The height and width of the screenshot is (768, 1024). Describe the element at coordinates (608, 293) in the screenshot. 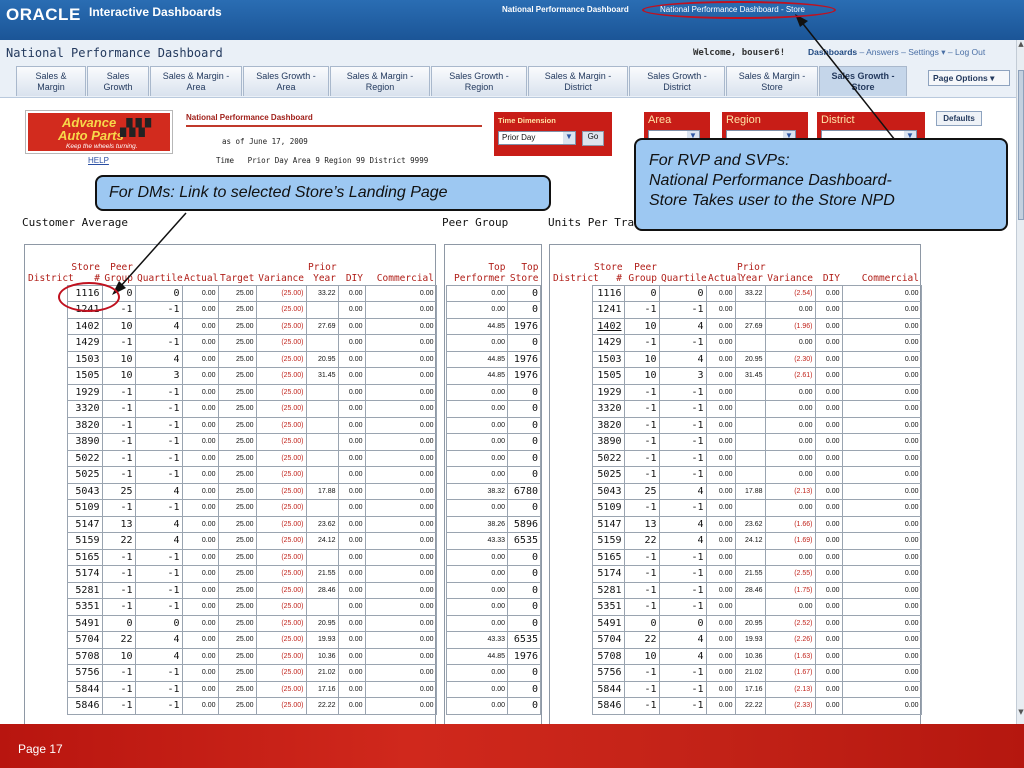

I see `store-link: 1116` at that location.